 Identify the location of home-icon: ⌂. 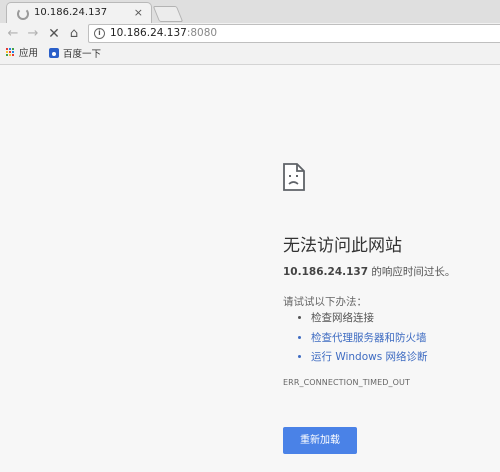
(74, 34).